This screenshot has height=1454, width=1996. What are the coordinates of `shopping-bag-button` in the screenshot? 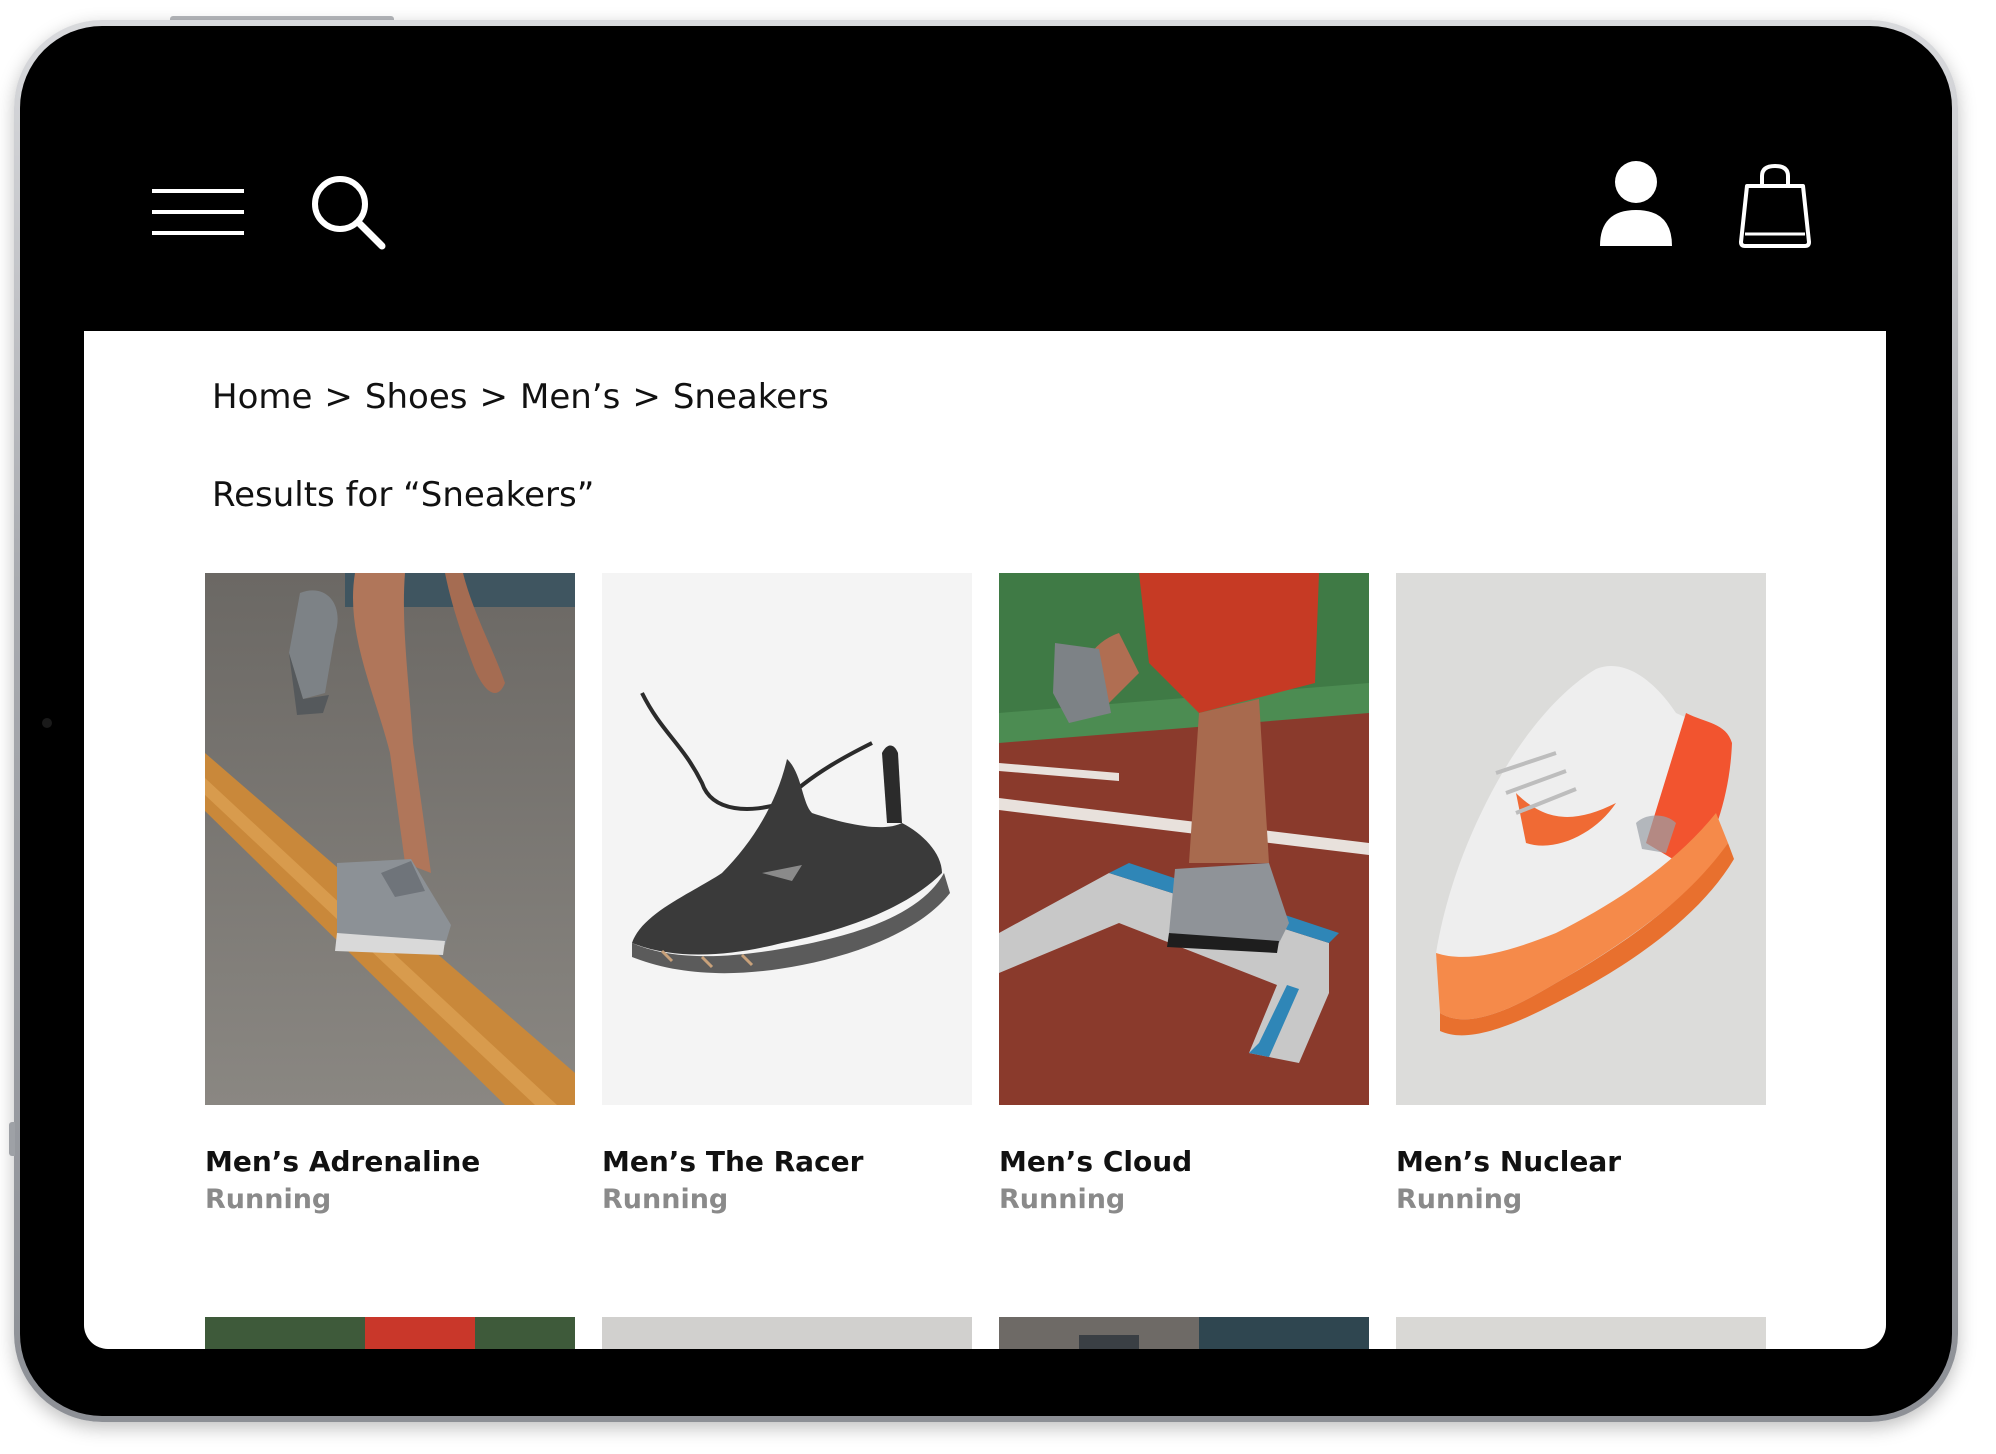 It's located at (1775, 206).